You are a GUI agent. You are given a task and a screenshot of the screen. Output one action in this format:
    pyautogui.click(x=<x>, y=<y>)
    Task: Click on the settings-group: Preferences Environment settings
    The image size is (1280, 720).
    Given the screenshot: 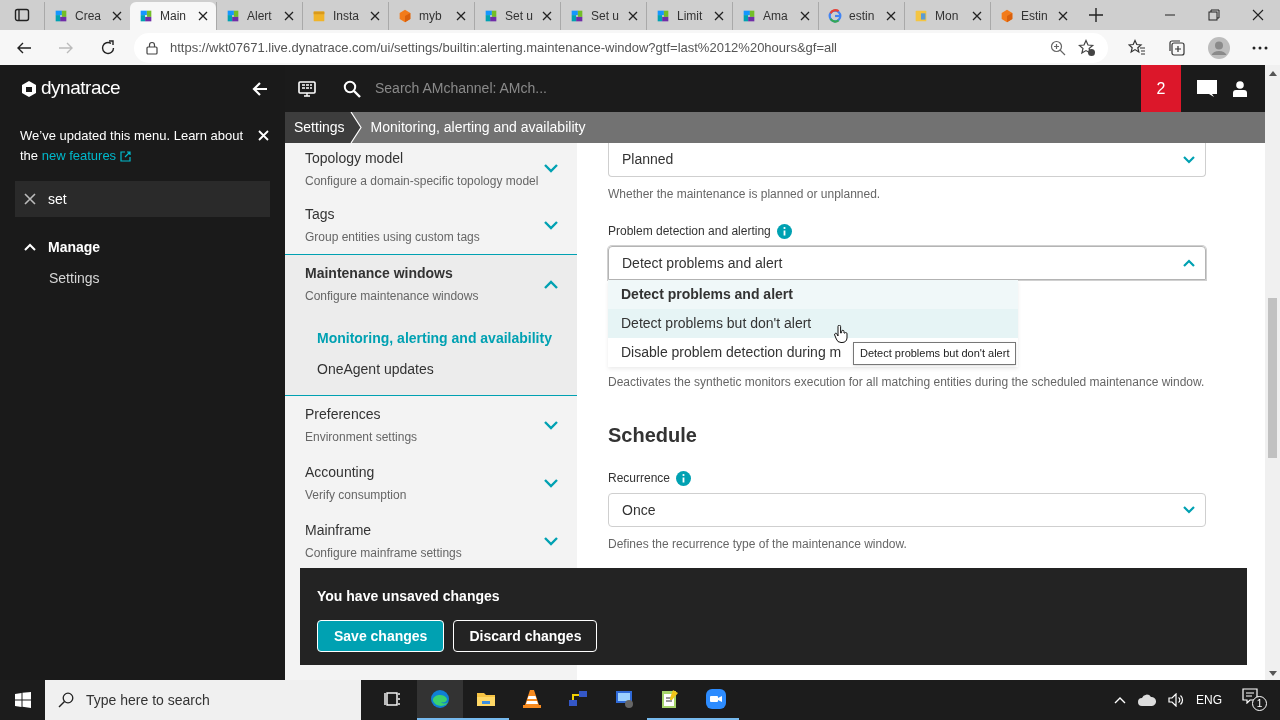 What is the action you would take?
    pyautogui.click(x=431, y=425)
    